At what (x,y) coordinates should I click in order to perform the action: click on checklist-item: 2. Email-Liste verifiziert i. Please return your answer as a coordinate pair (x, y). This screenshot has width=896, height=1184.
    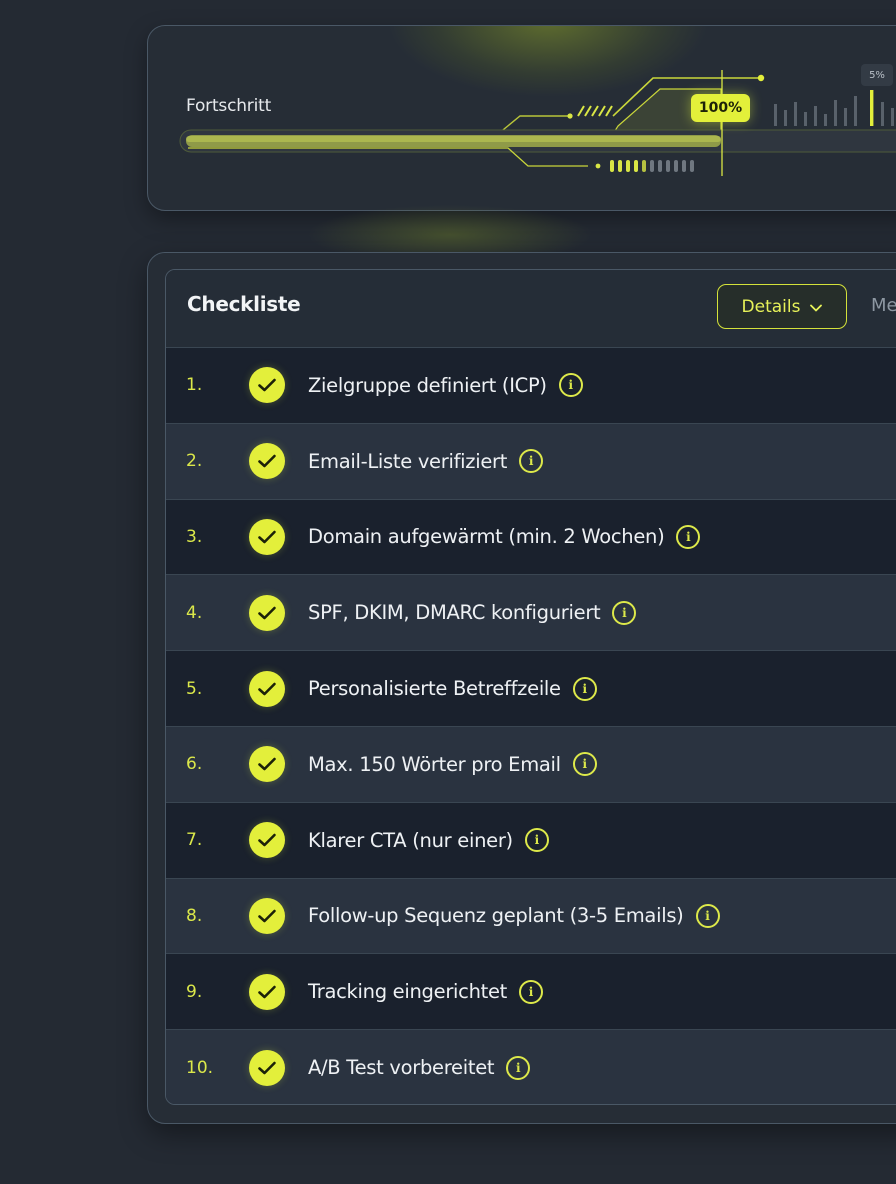
    Looking at the image, I should click on (531, 461).